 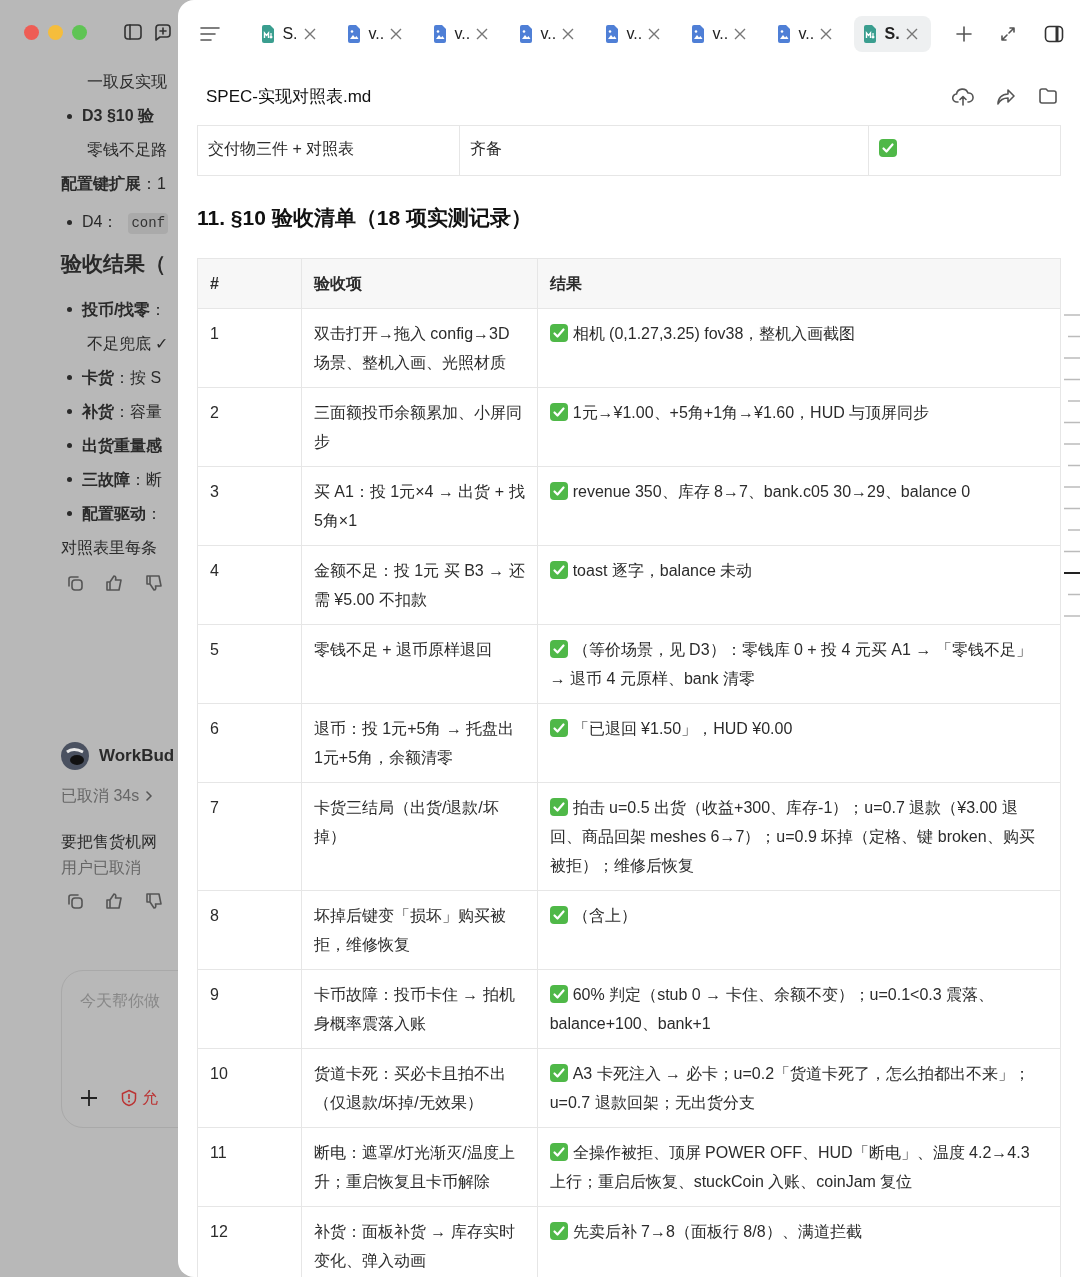 What do you see at coordinates (328, 150) in the screenshot?
I see `table-cell: 交付物三件 + 对照表` at bounding box center [328, 150].